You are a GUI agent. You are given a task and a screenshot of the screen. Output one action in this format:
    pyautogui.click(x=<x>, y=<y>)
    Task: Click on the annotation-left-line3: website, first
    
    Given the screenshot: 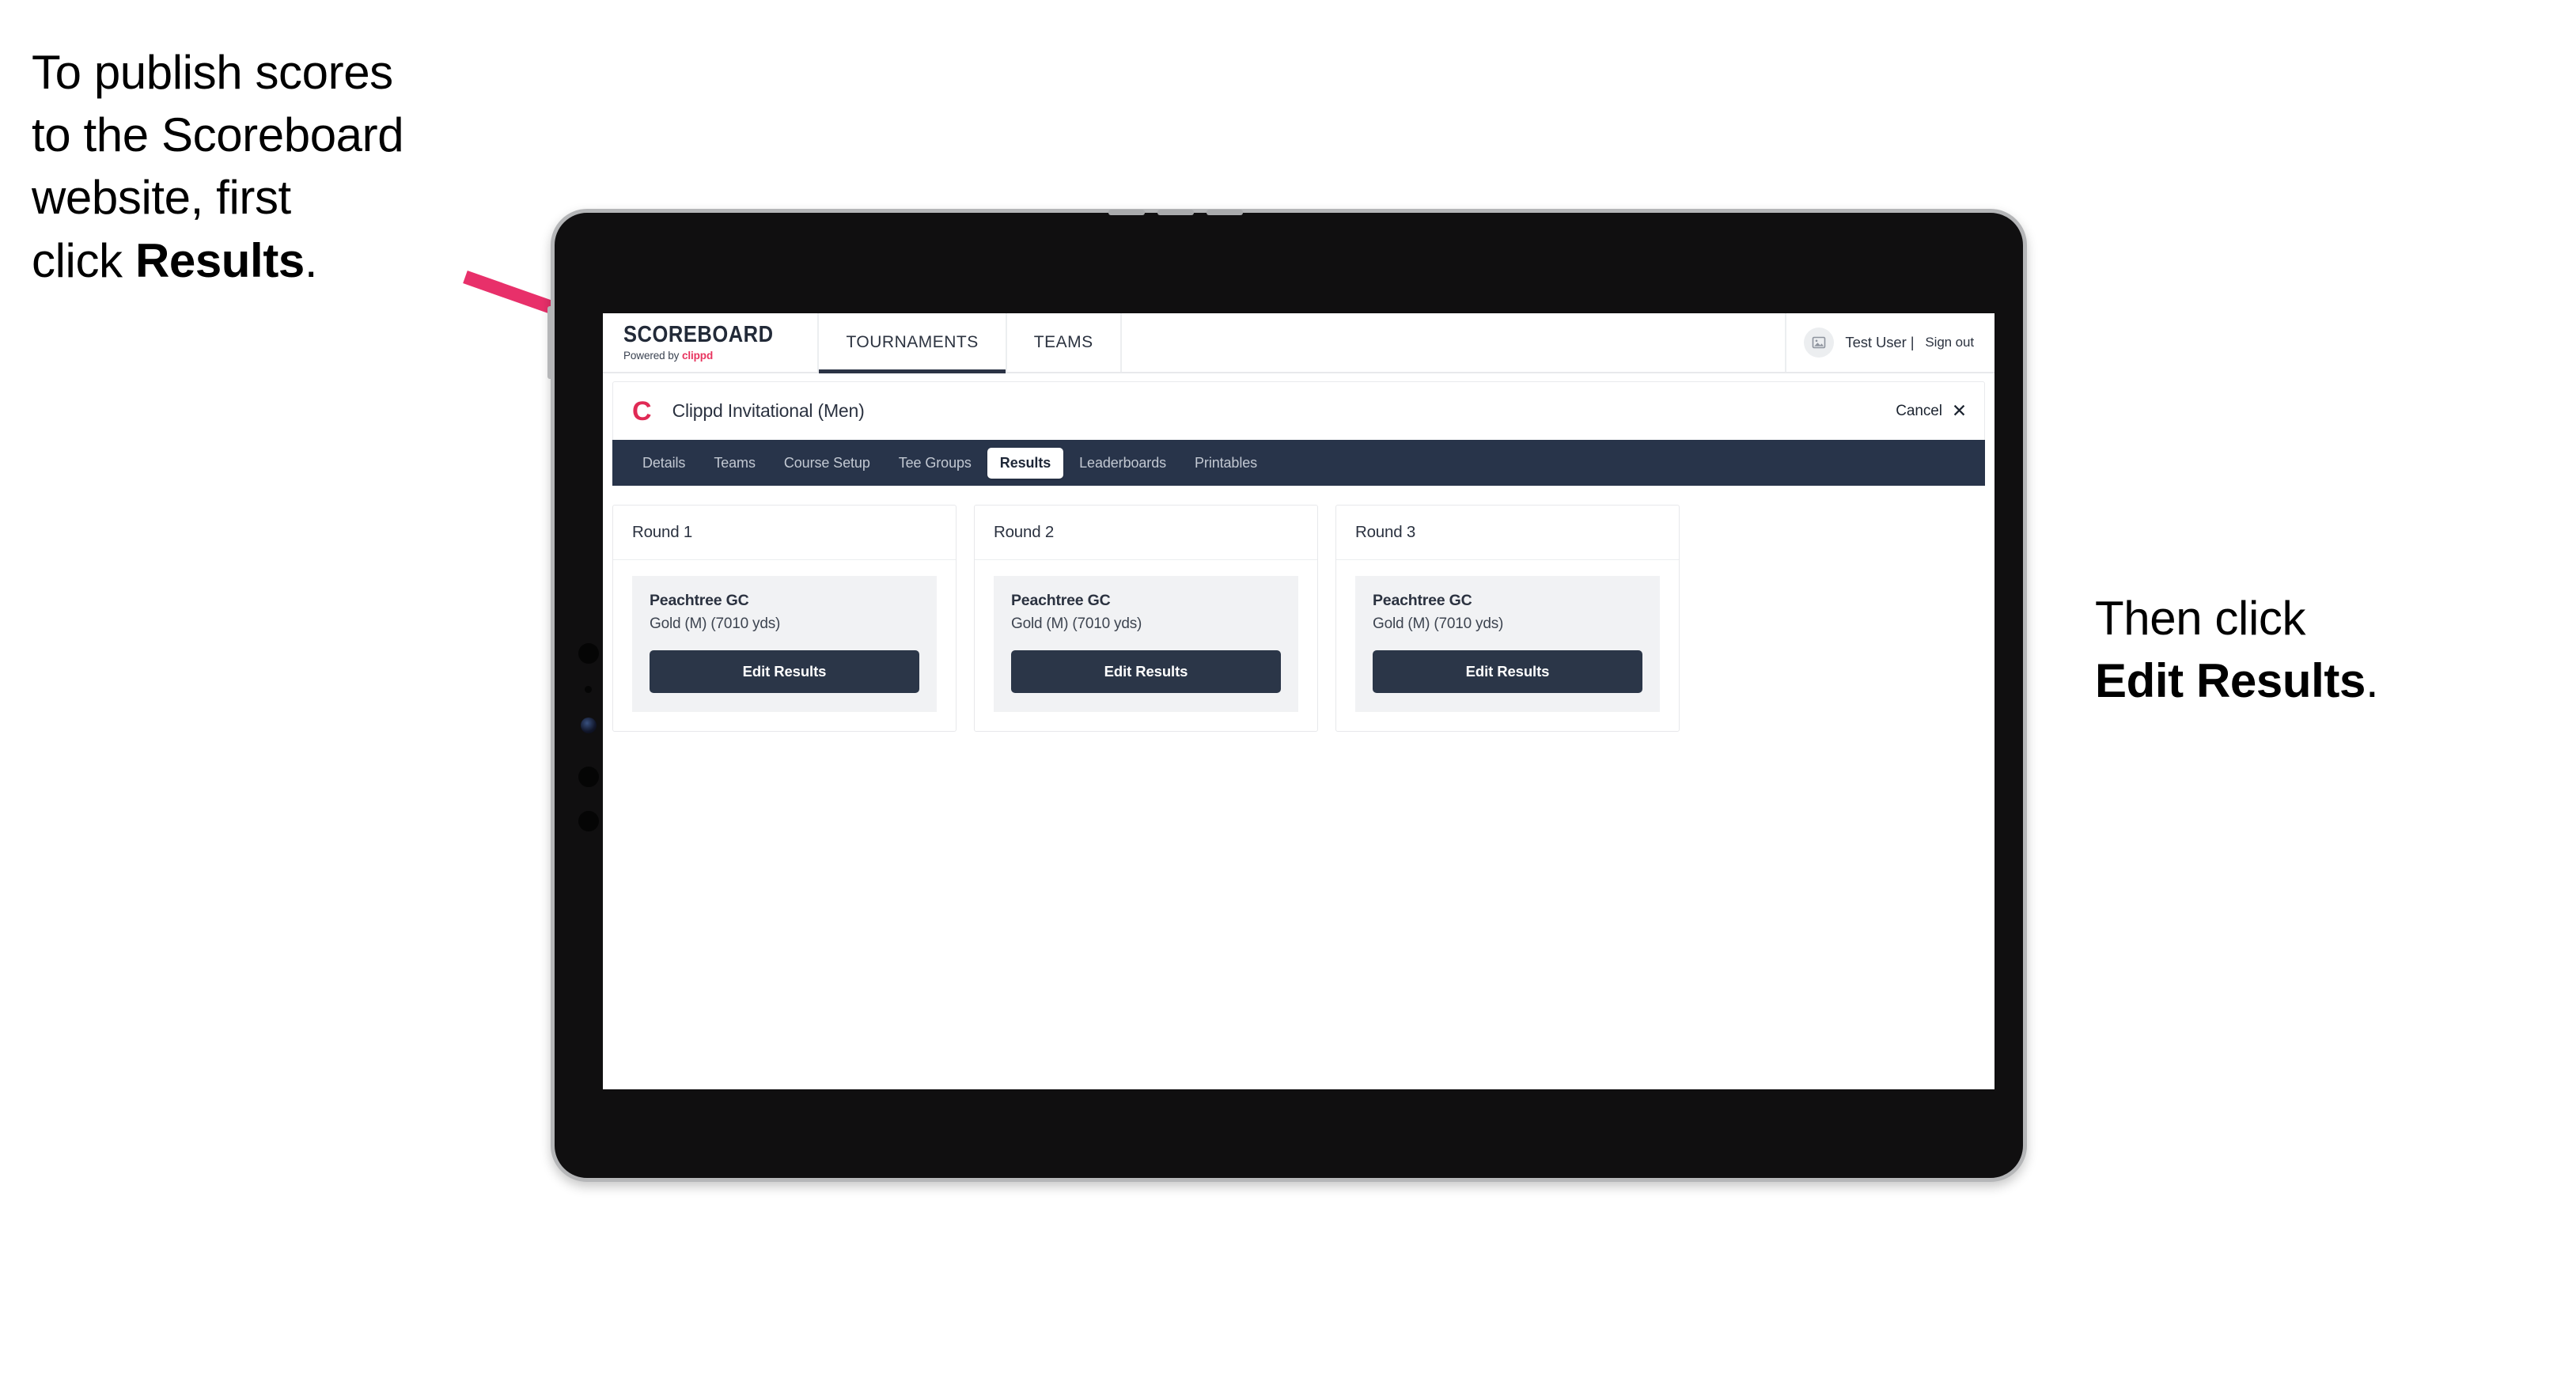 What is the action you would take?
    pyautogui.click(x=161, y=198)
    